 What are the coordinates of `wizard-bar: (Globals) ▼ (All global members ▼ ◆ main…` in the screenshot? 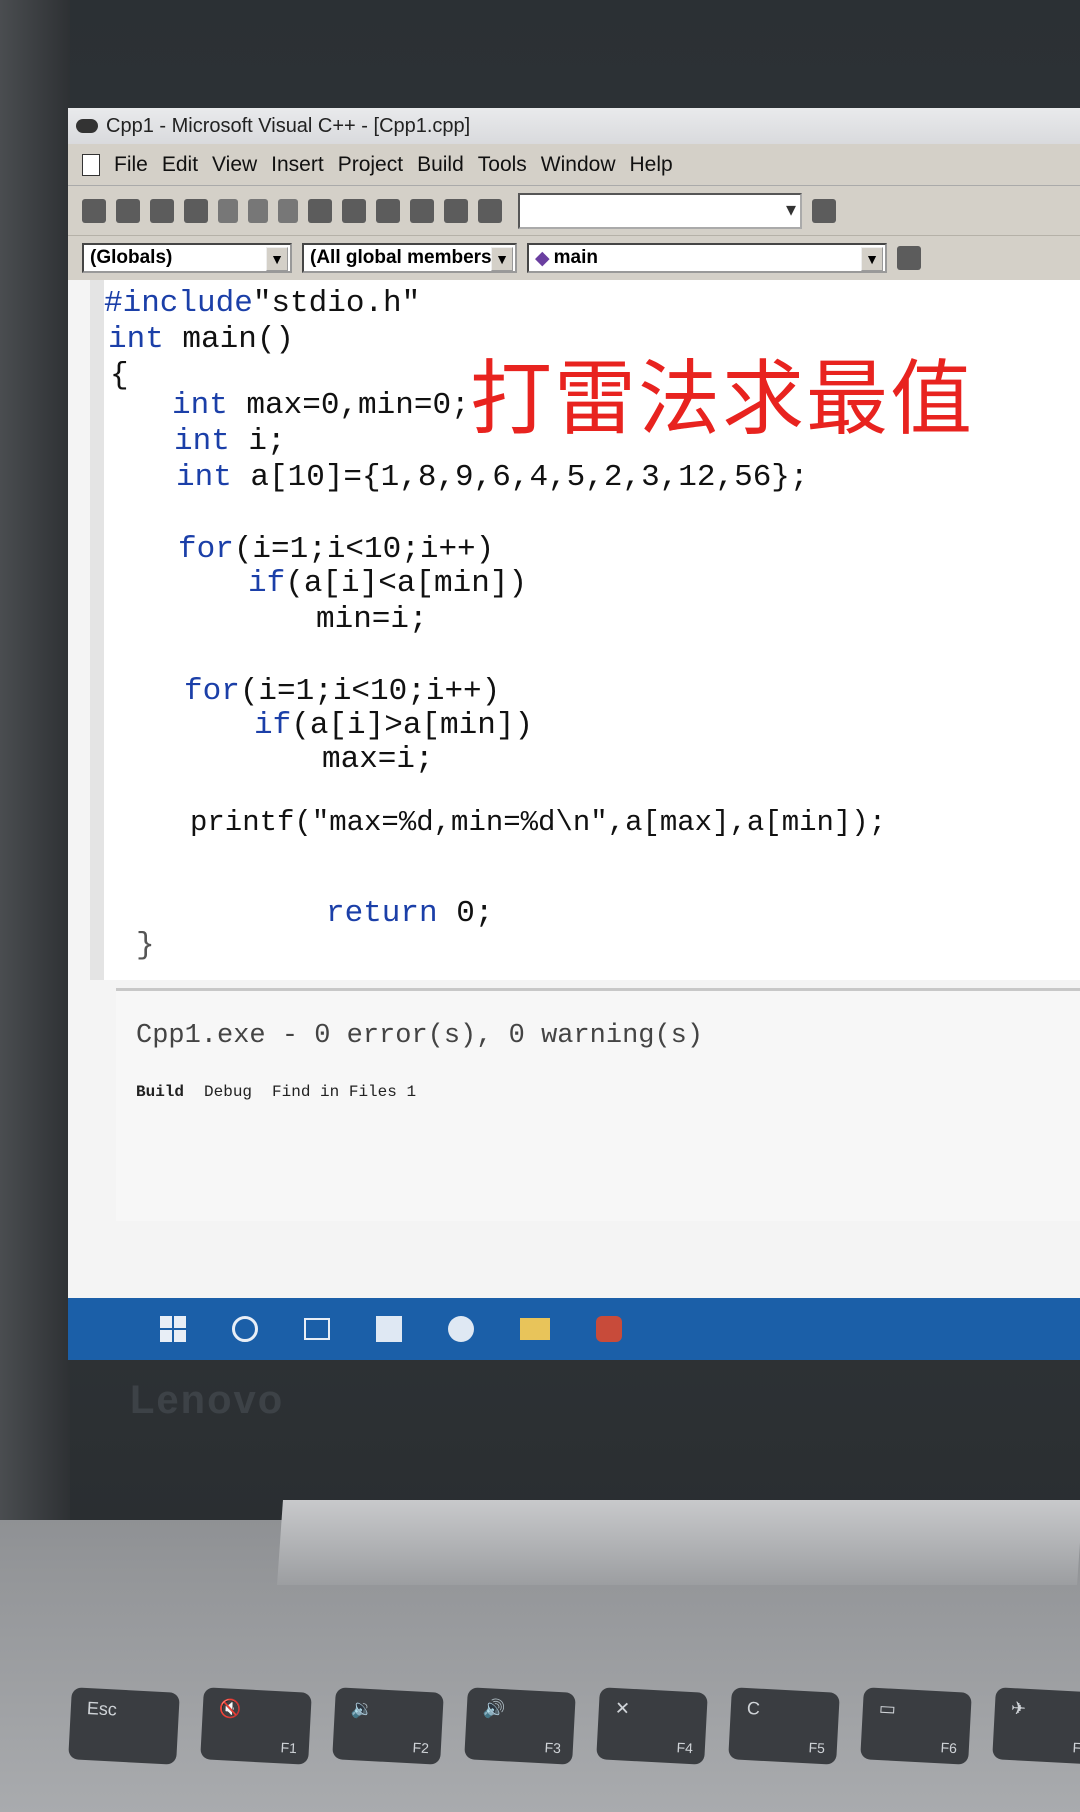 It's located at (574, 258).